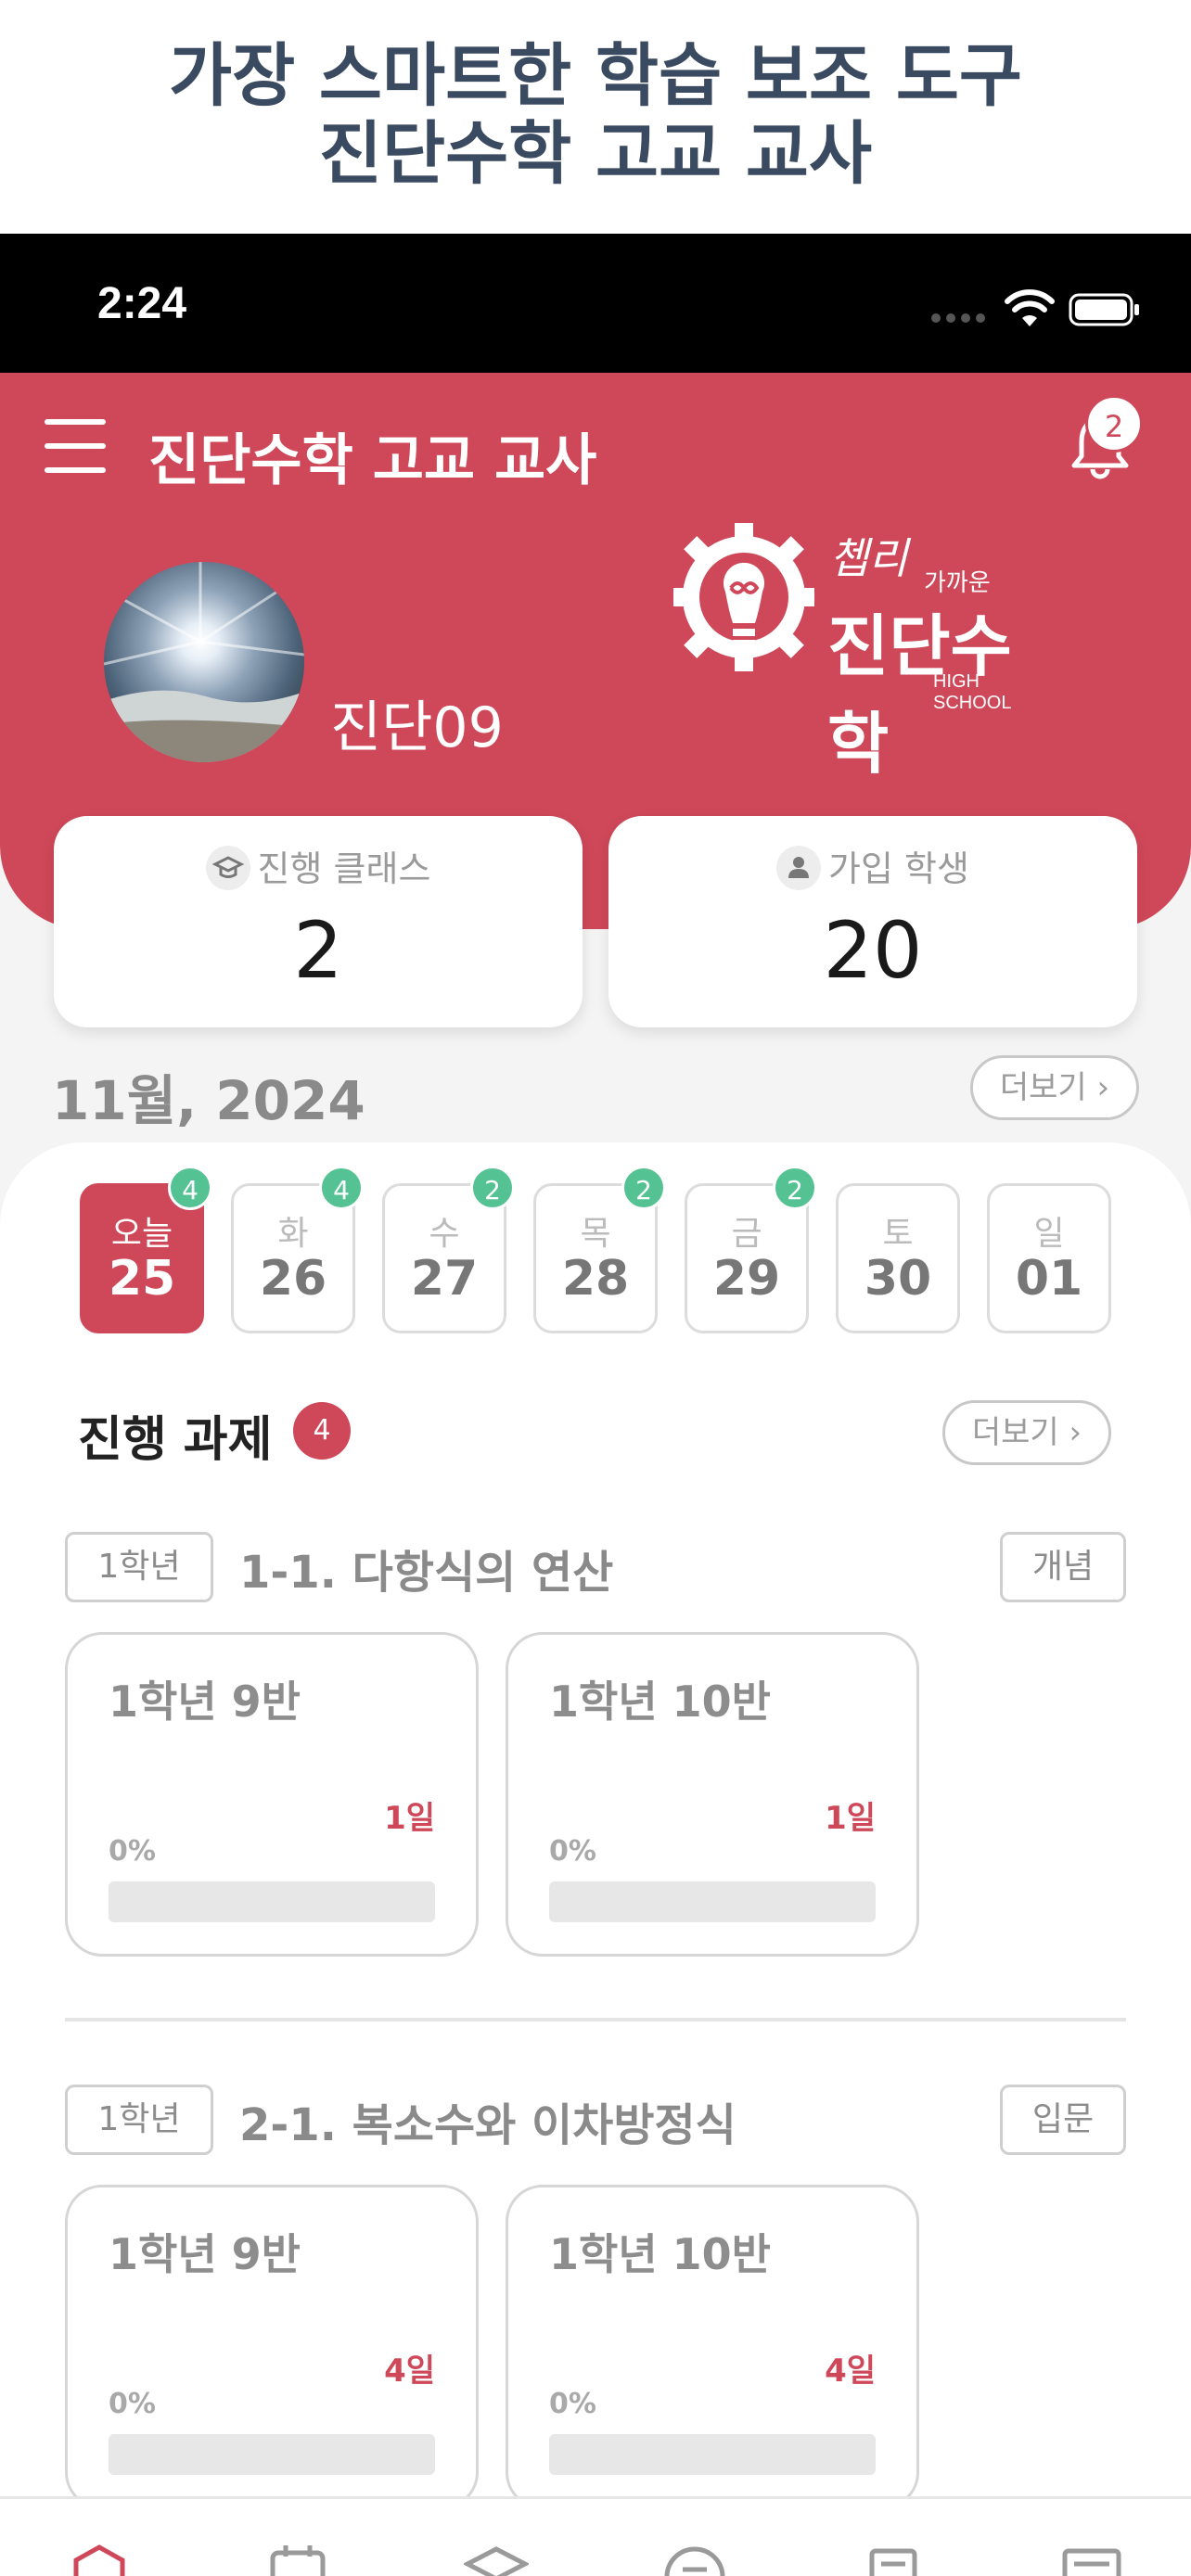  I want to click on day-cell: 일 01, so click(1049, 1258).